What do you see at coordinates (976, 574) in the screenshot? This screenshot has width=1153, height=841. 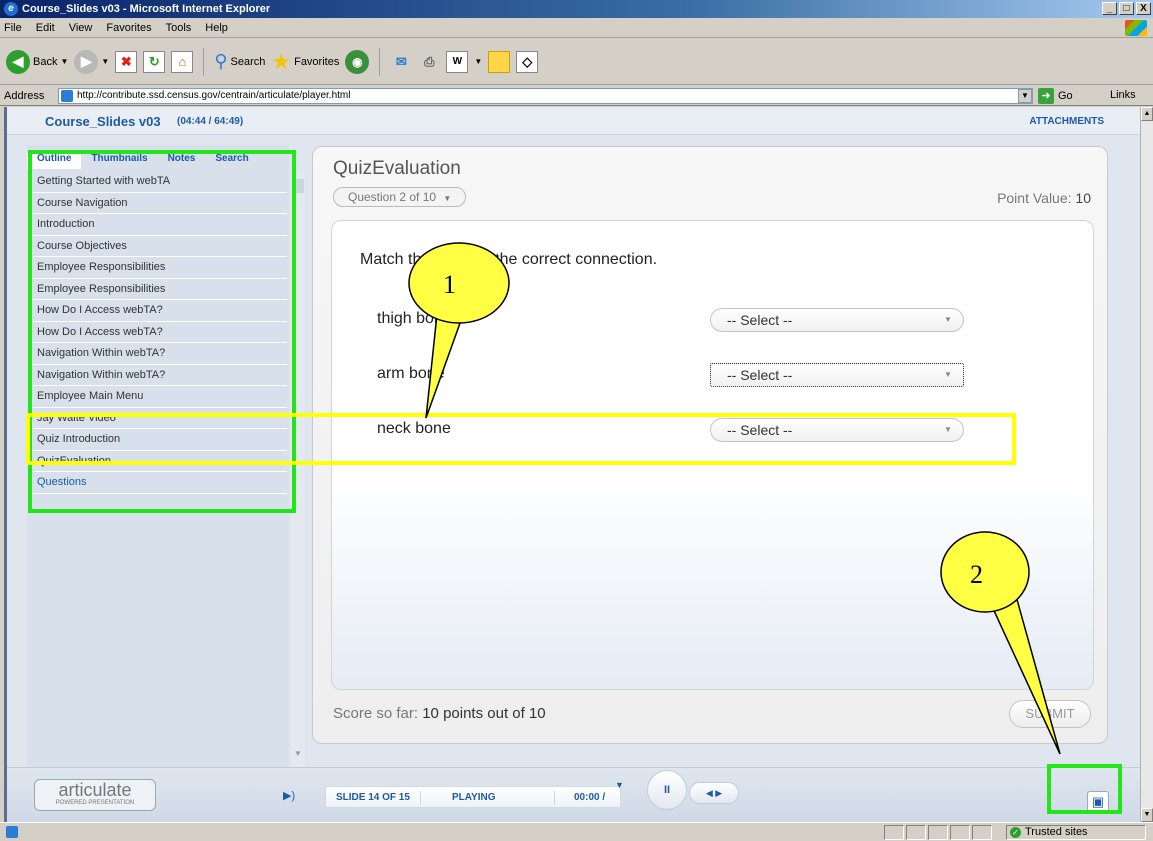 I see `callout-2-number: 2` at bounding box center [976, 574].